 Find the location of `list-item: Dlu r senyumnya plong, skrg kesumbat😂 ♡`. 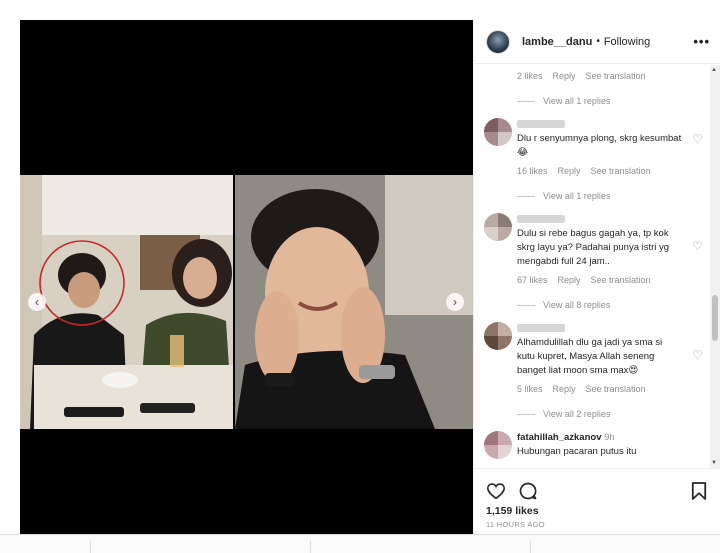

list-item: Dlu r senyumnya plong, skrg kesumbat😂 ♡ is located at coordinates (592, 139).